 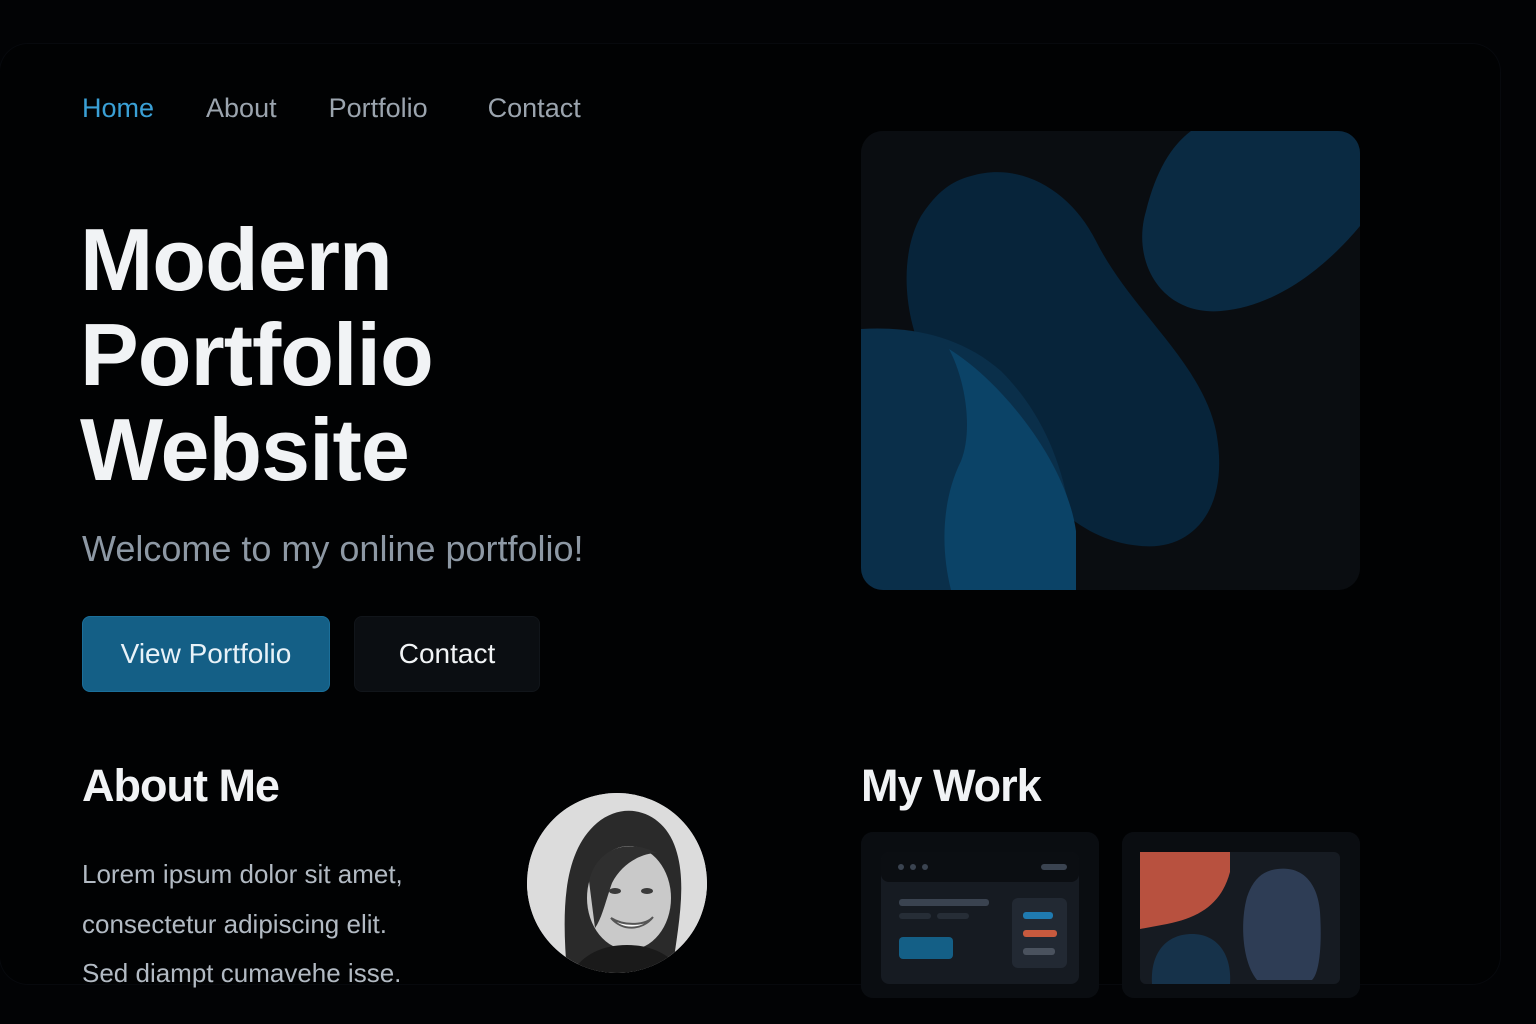 What do you see at coordinates (206, 654) in the screenshot?
I see `view-portfolio-button: View Portfolio` at bounding box center [206, 654].